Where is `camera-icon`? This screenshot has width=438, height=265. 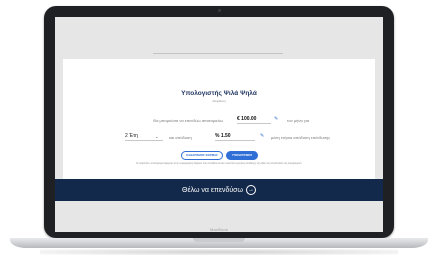
camera-icon is located at coordinates (219, 10).